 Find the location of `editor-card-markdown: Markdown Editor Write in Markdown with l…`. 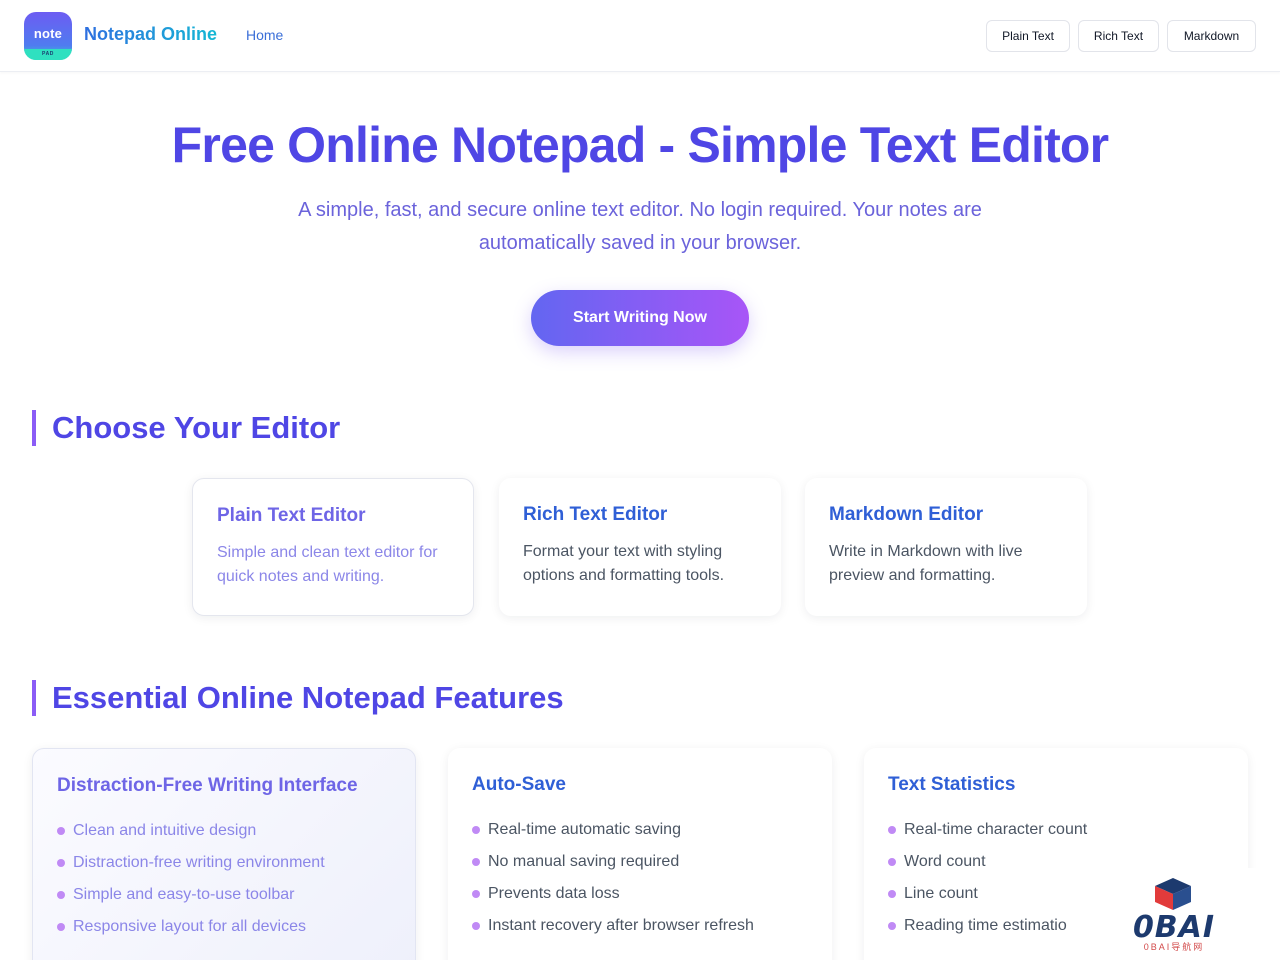

editor-card-markdown: Markdown Editor Write in Markdown with l… is located at coordinates (946, 547).